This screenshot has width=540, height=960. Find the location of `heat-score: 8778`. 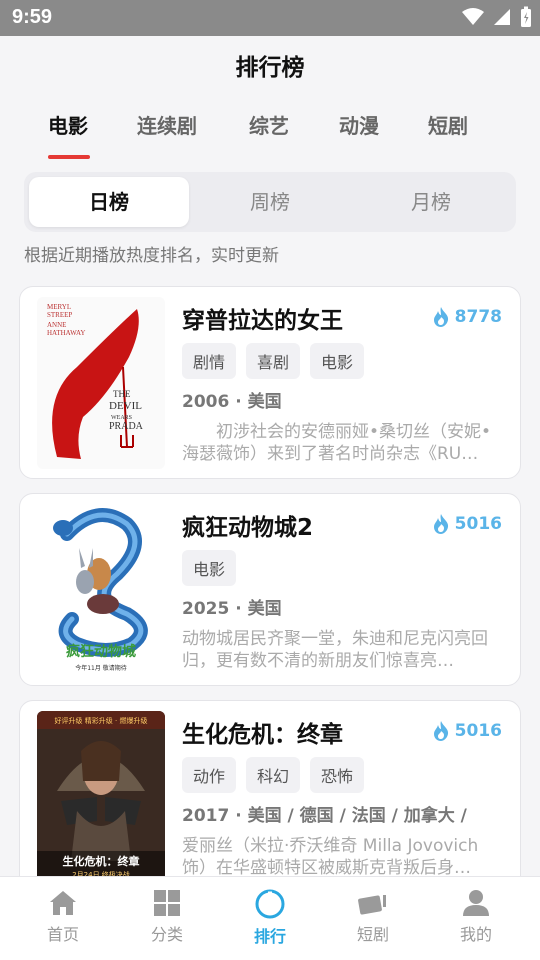

heat-score: 8778 is located at coordinates (467, 317).